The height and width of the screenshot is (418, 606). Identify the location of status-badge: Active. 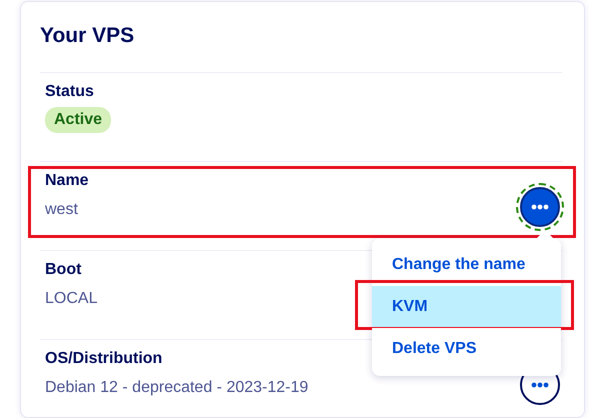
(78, 120).